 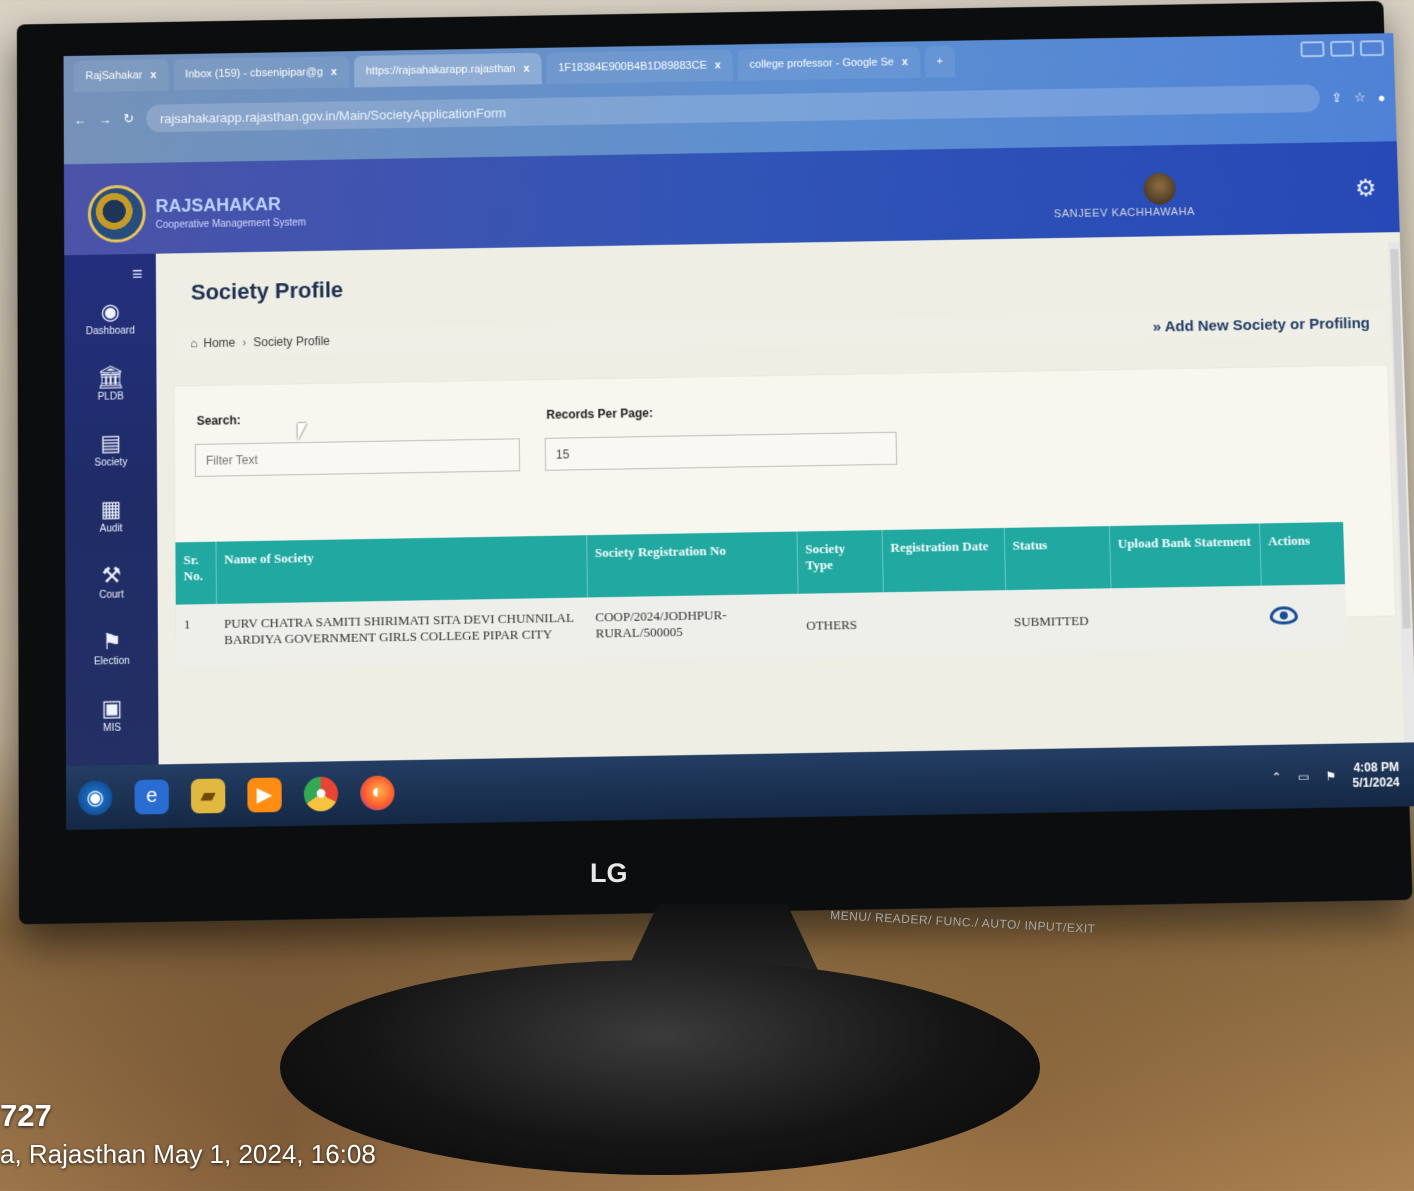 What do you see at coordinates (944, 623) in the screenshot?
I see `registration-date-cell` at bounding box center [944, 623].